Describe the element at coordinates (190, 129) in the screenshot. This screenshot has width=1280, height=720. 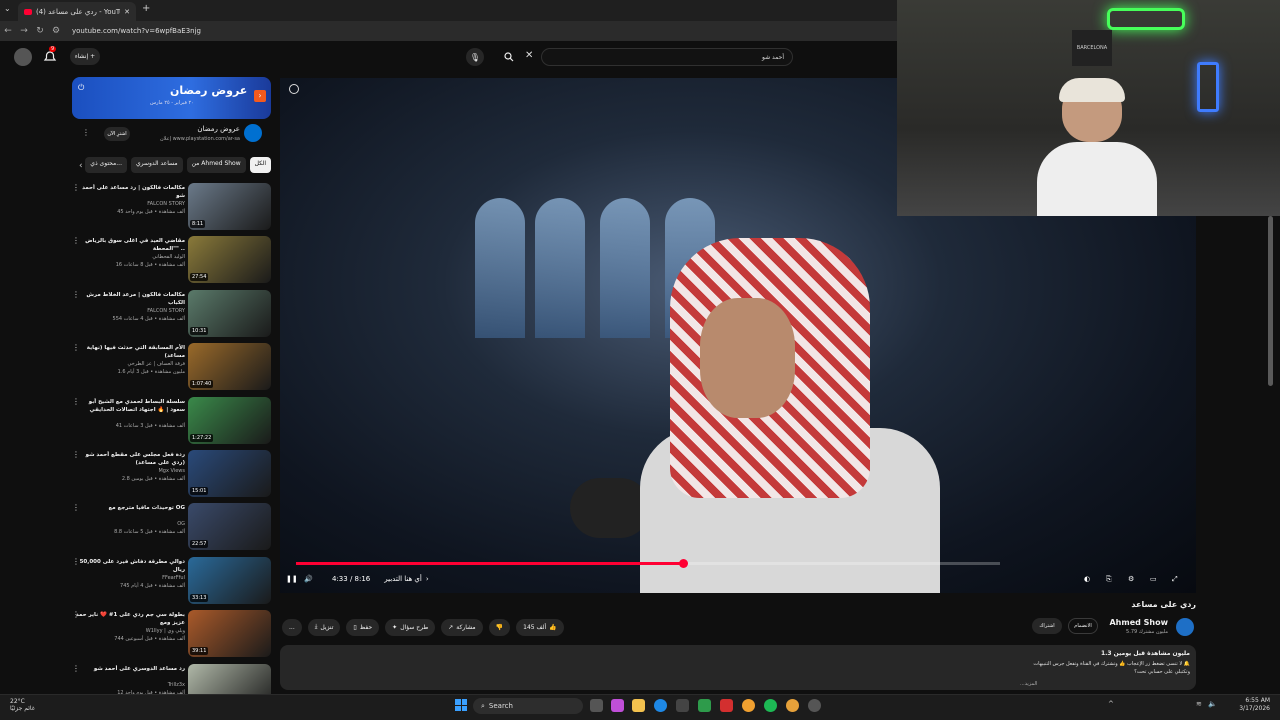
I see `ad-title: عروض رمضان` at that location.